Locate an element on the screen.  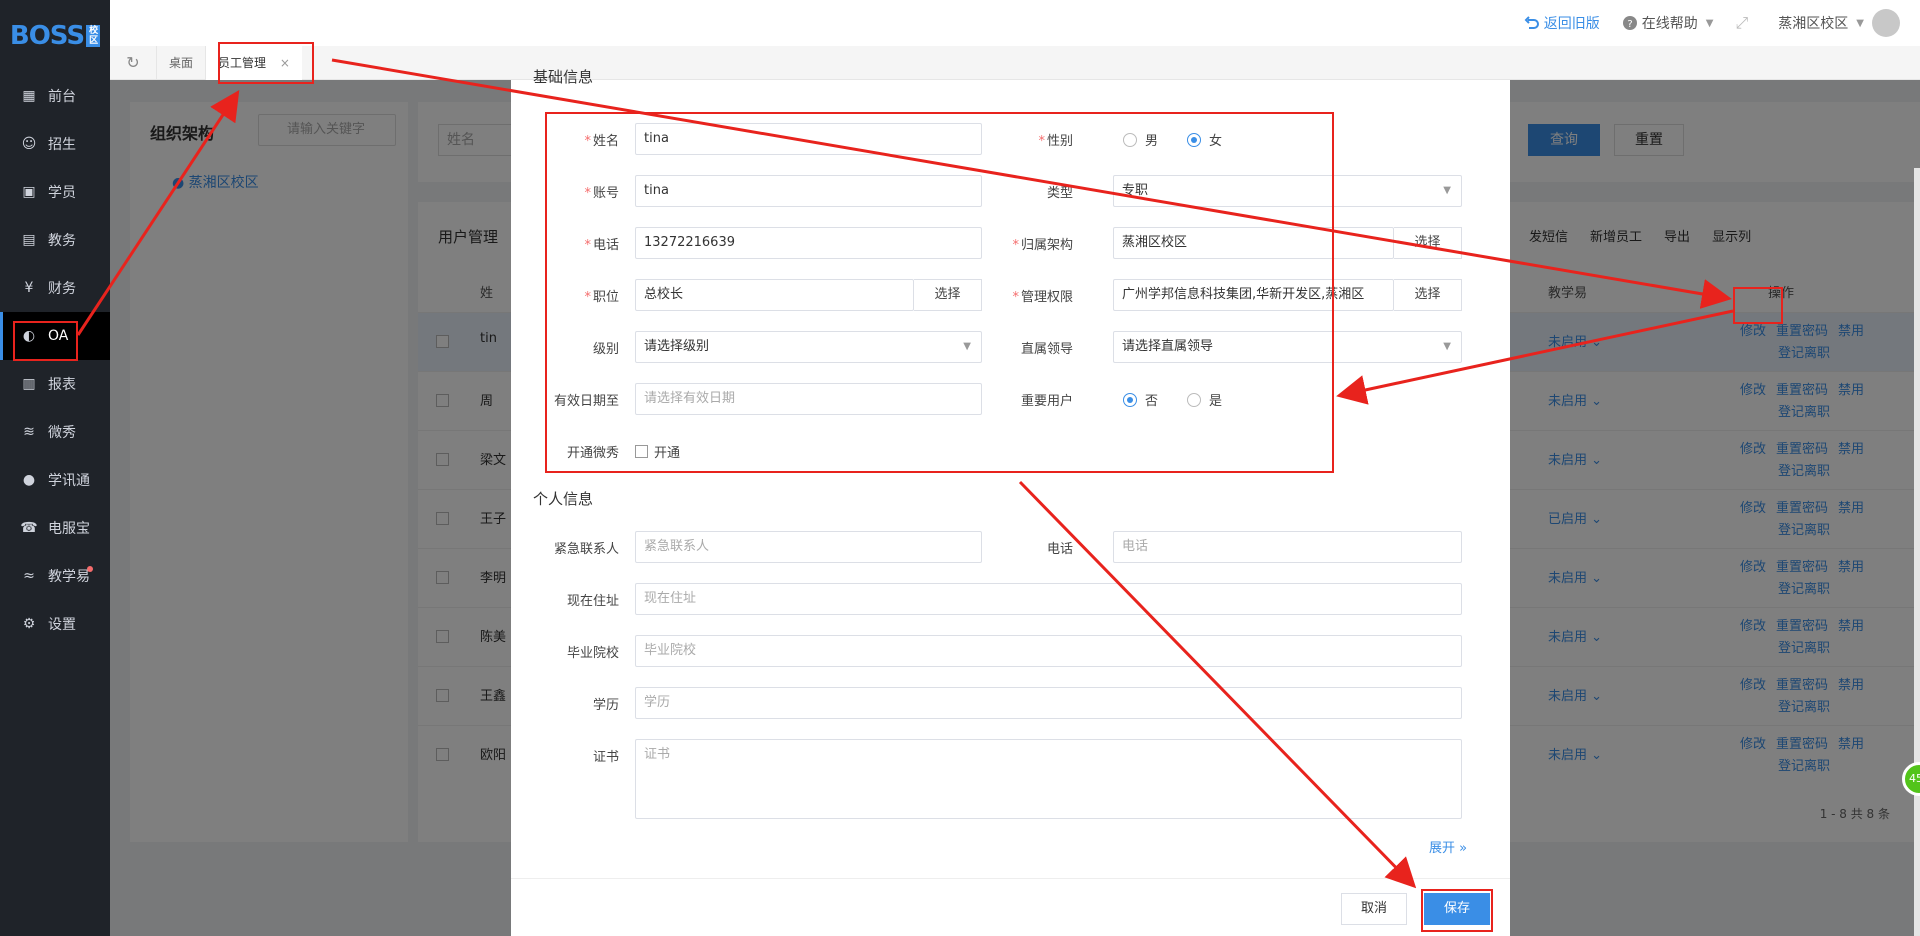
recruit-icon: ☺ is located at coordinates (29, 144).